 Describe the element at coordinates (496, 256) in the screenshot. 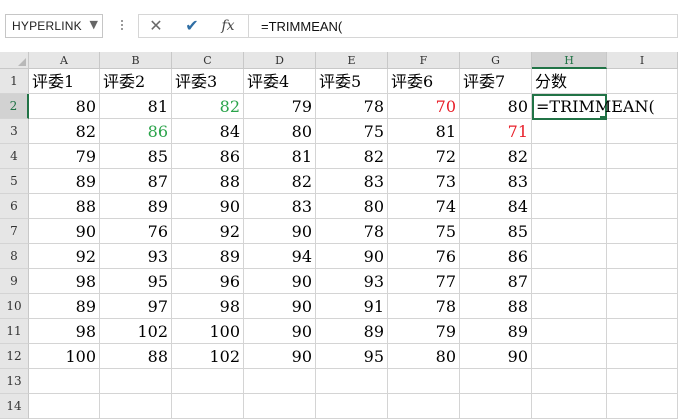

I see `cell-g8: 86` at that location.